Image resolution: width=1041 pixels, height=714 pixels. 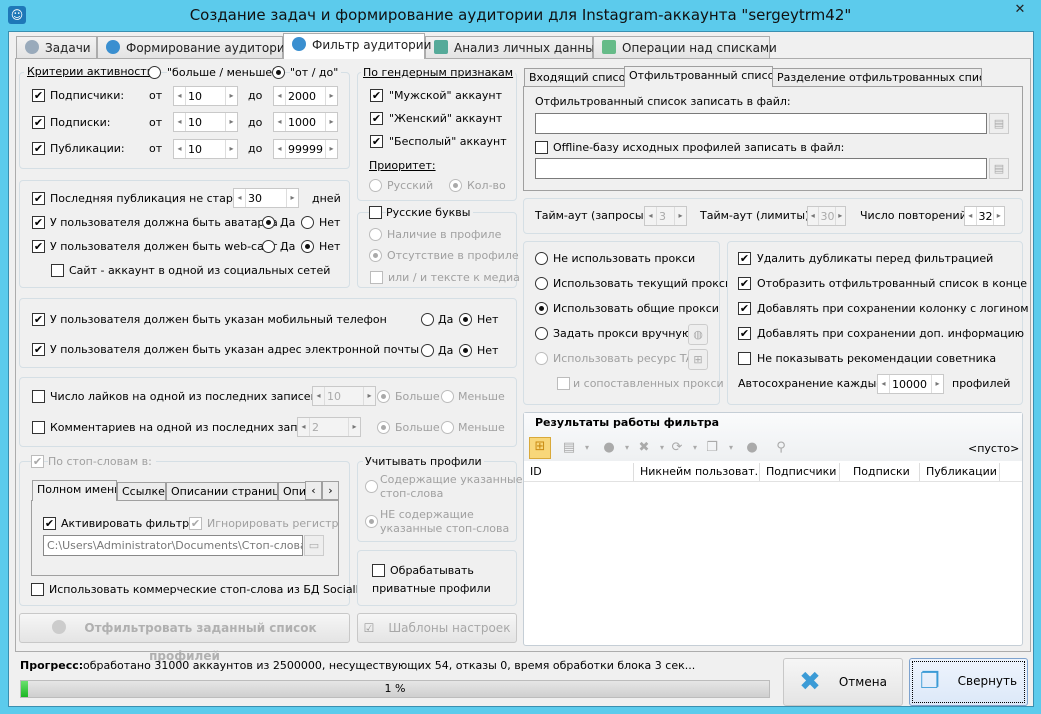 What do you see at coordinates (1020, 10) in the screenshot?
I see `close-window-button: ✕` at bounding box center [1020, 10].